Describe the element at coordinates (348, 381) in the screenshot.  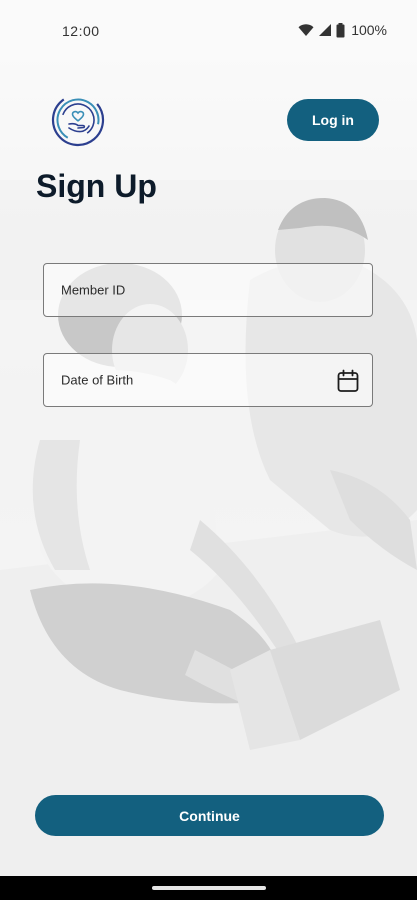
I see `calendar-icon` at that location.